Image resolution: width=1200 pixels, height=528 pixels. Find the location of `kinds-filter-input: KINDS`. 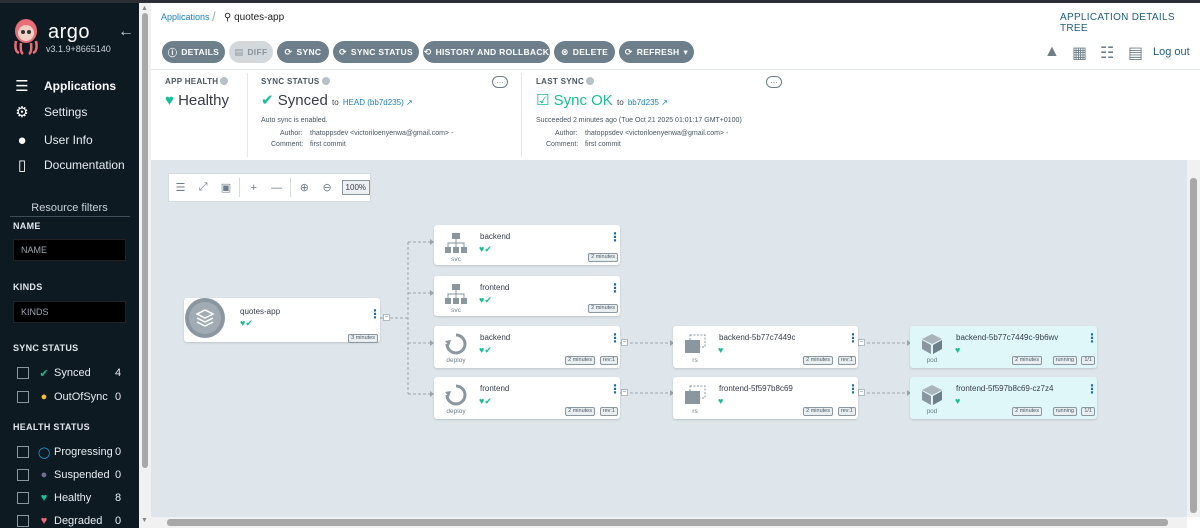

kinds-filter-input: KINDS is located at coordinates (69, 312).